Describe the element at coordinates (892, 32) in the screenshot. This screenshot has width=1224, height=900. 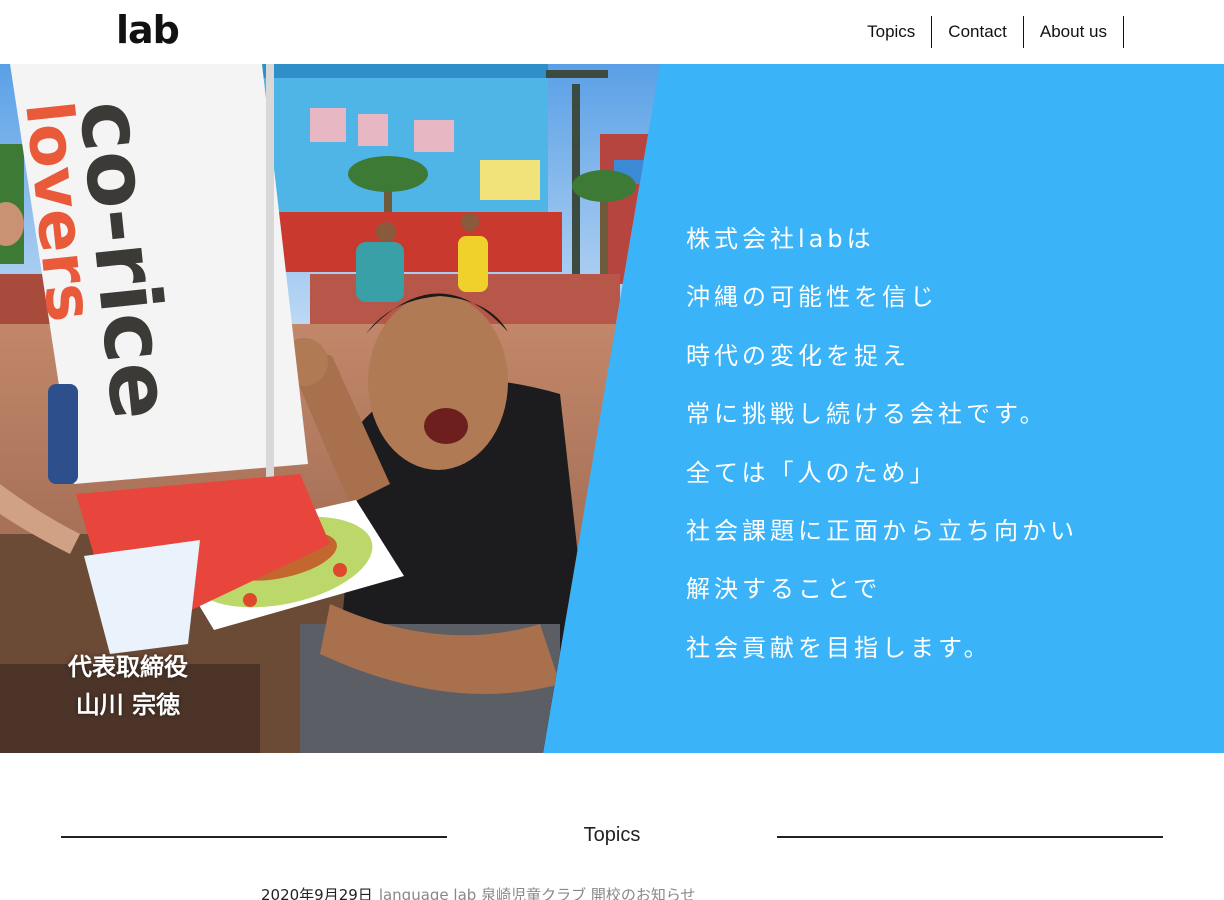
I see `nav-topics: Topics` at that location.